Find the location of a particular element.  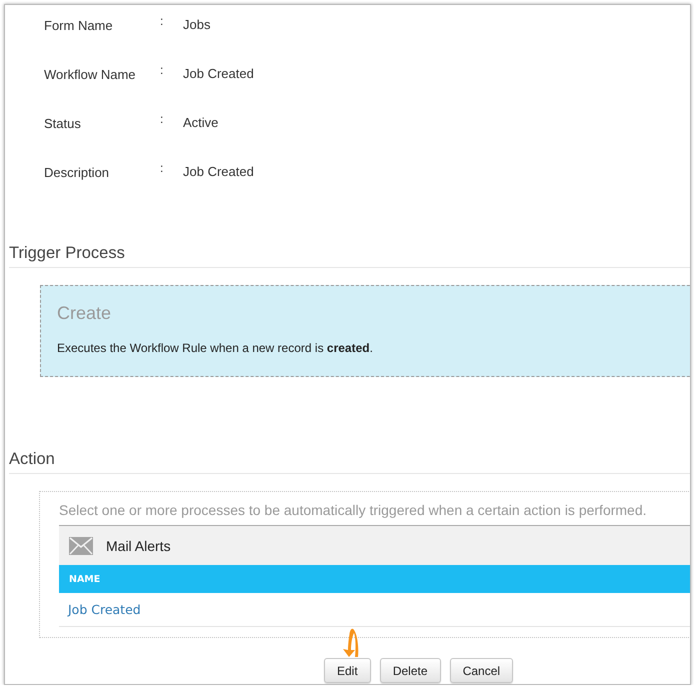

action-button: Cancel is located at coordinates (482, 670).